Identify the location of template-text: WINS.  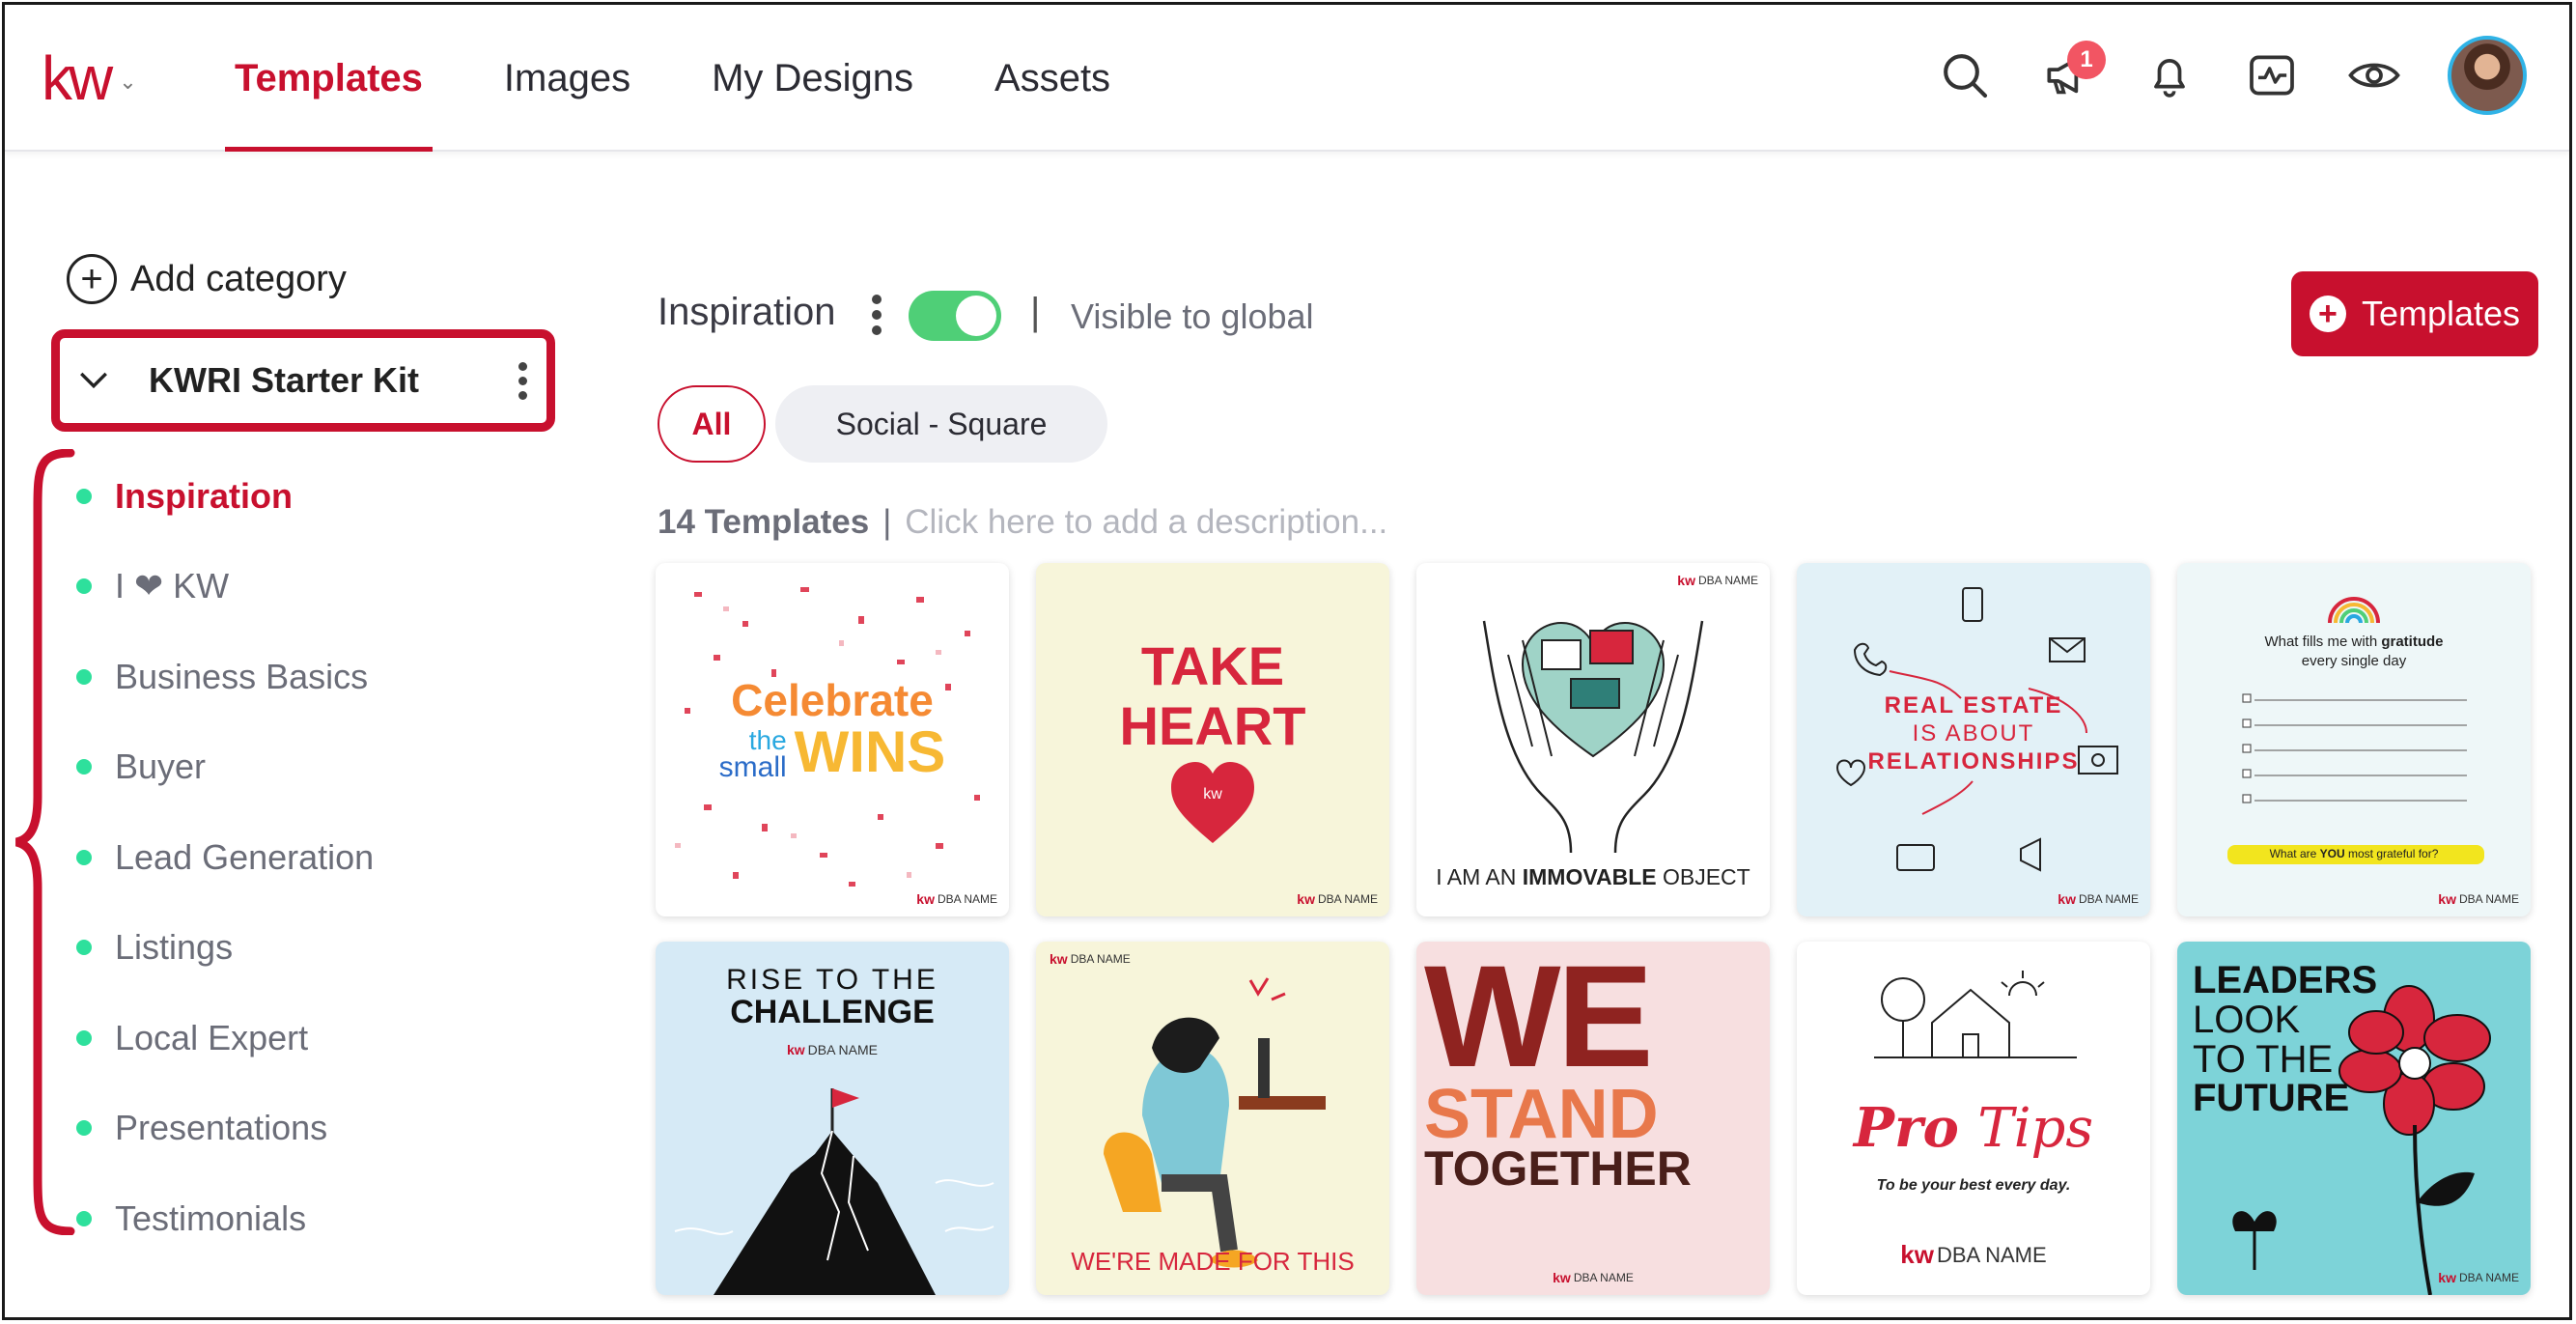
(870, 752).